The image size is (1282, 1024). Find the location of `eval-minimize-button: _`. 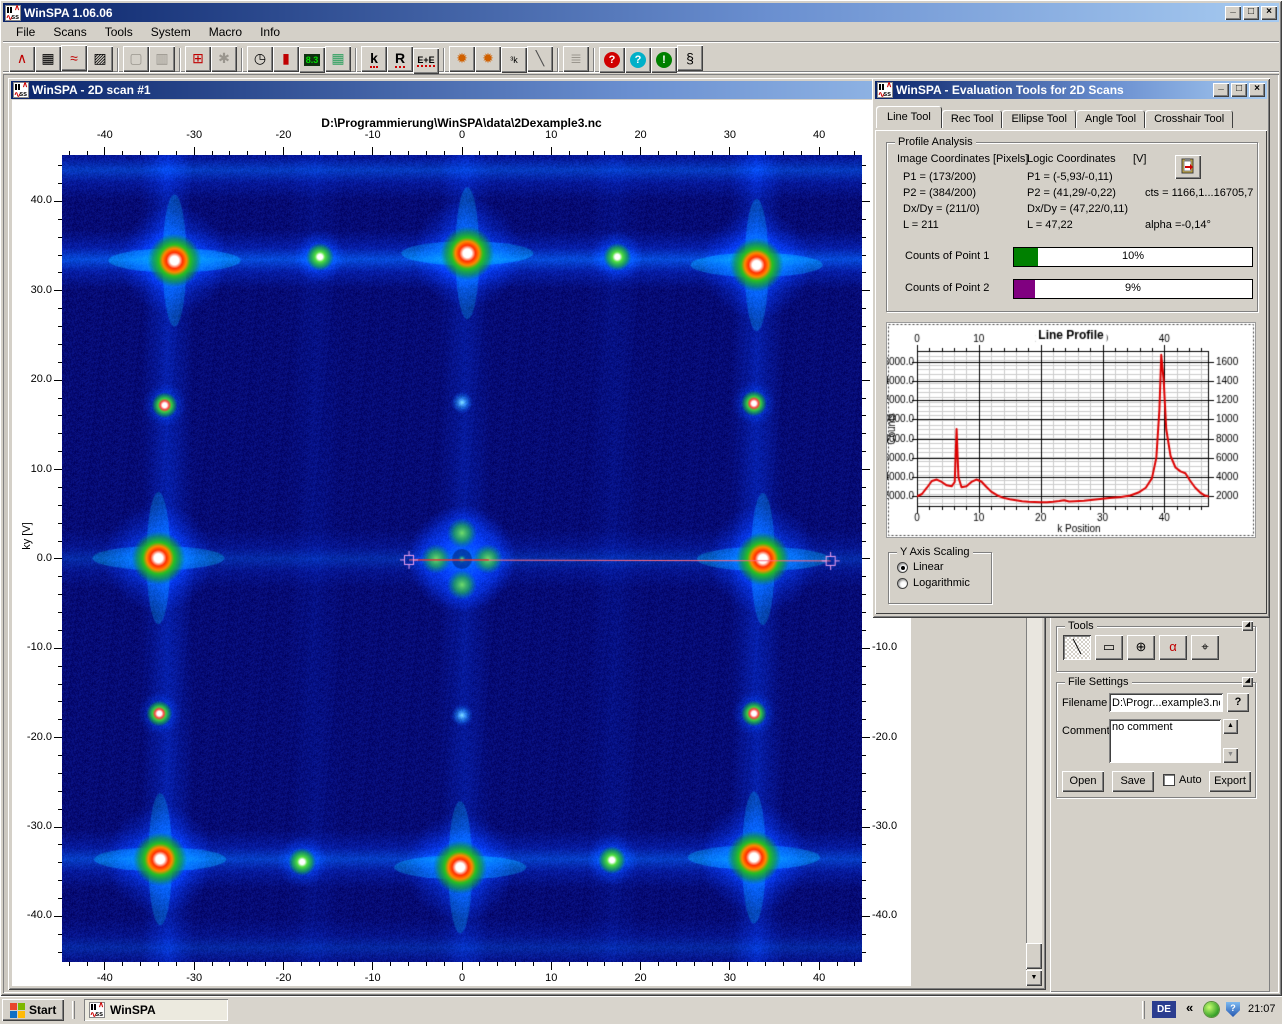

eval-minimize-button: _ is located at coordinates (1221, 89).